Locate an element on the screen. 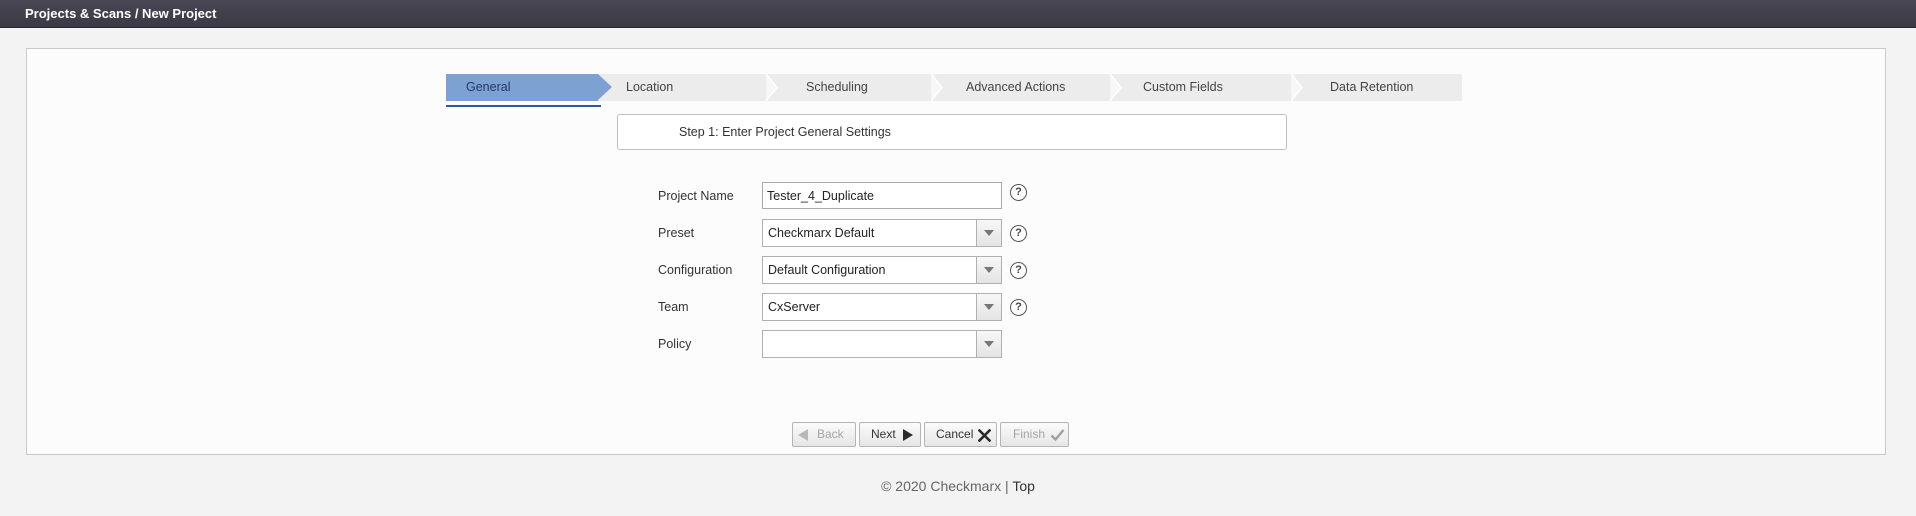 The image size is (1916, 516). configuration-help-icon: ? is located at coordinates (1018, 270).